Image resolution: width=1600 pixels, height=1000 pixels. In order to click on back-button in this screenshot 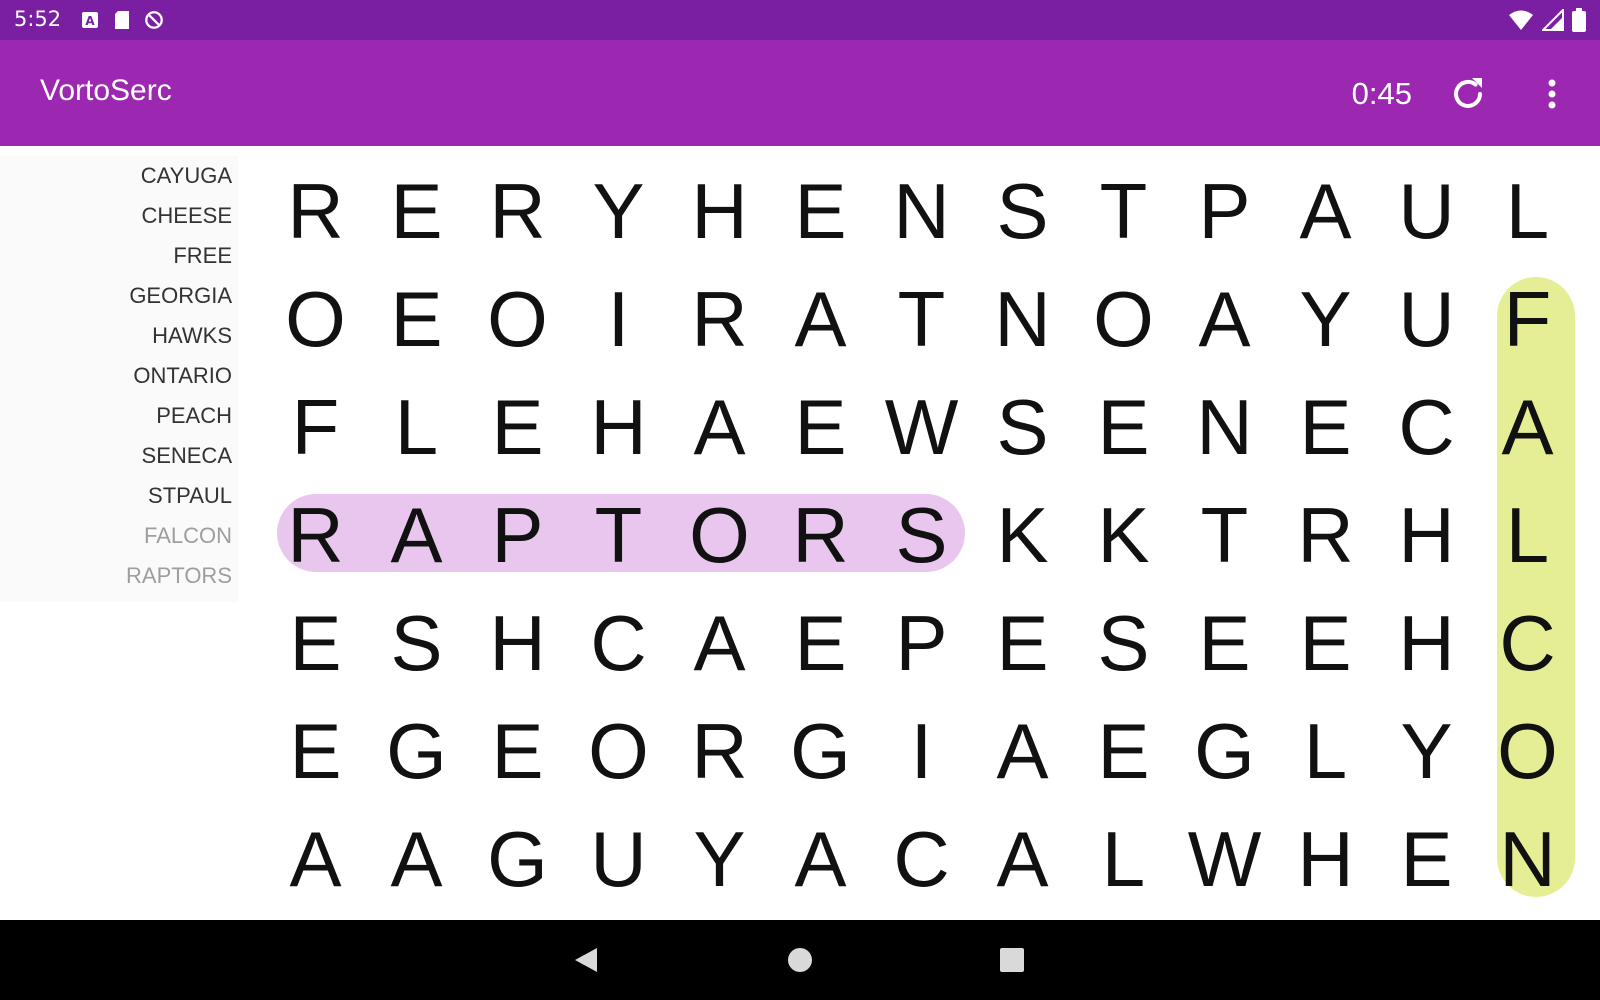, I will do `click(586, 960)`.